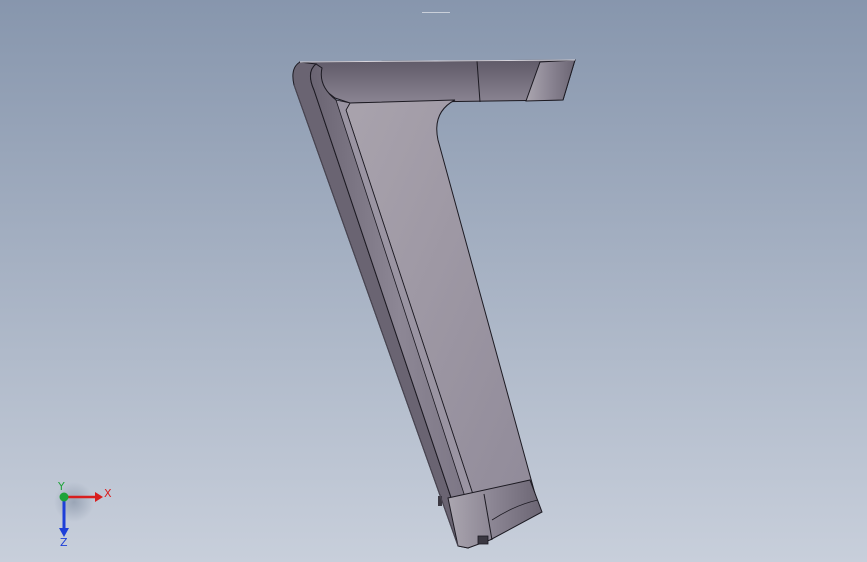 This screenshot has height=562, width=867. I want to click on z-axis-label: Z, so click(64, 542).